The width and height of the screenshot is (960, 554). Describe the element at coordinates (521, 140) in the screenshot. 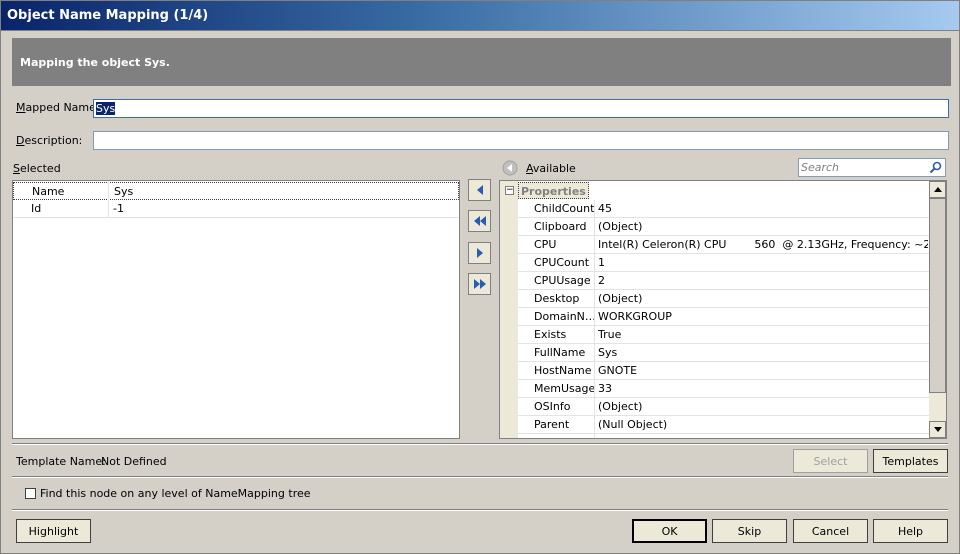

I see `description-input` at that location.